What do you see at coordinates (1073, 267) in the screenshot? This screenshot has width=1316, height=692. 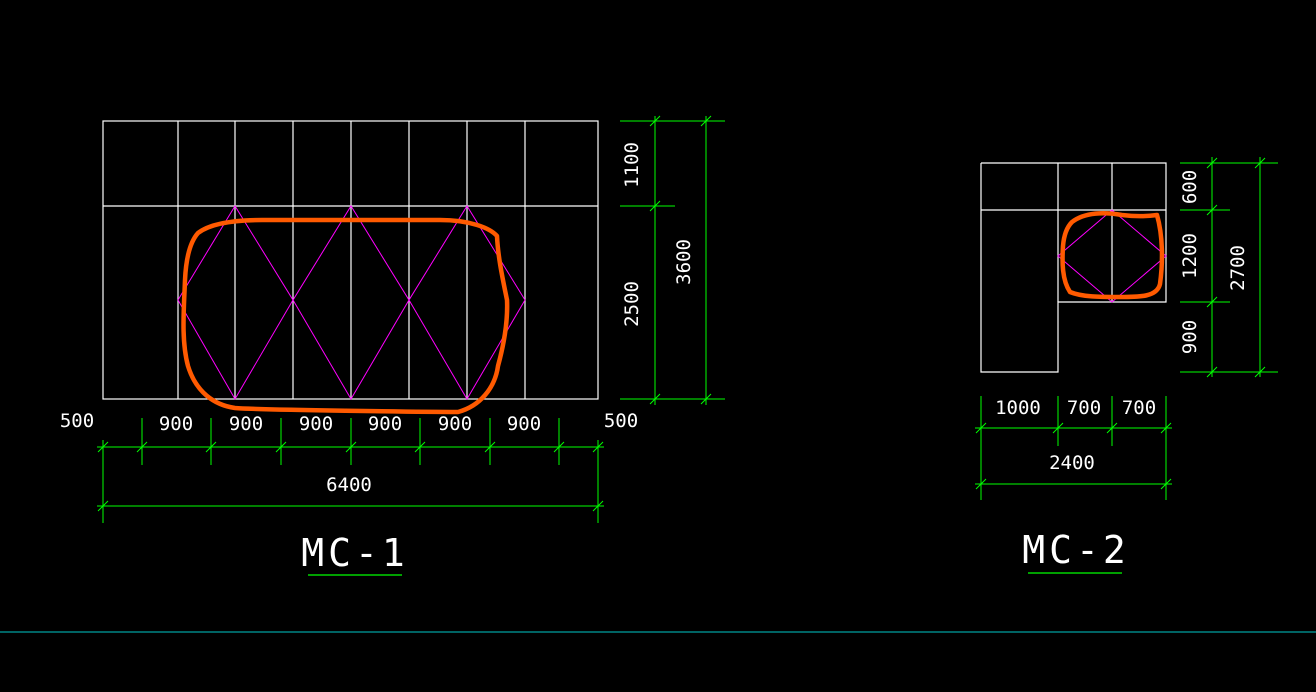 I see `mc2-frame` at bounding box center [1073, 267].